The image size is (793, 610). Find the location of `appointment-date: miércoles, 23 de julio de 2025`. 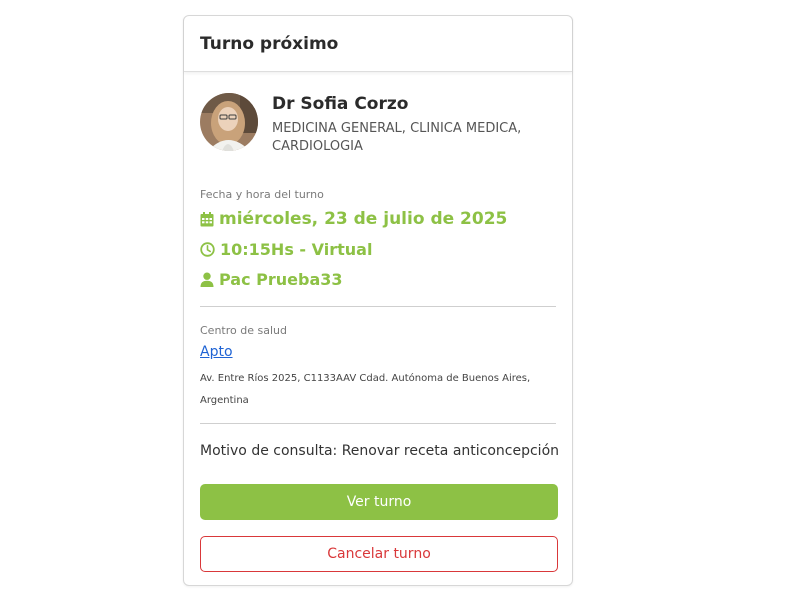

appointment-date: miércoles, 23 de julio de 2025 is located at coordinates (353, 219).